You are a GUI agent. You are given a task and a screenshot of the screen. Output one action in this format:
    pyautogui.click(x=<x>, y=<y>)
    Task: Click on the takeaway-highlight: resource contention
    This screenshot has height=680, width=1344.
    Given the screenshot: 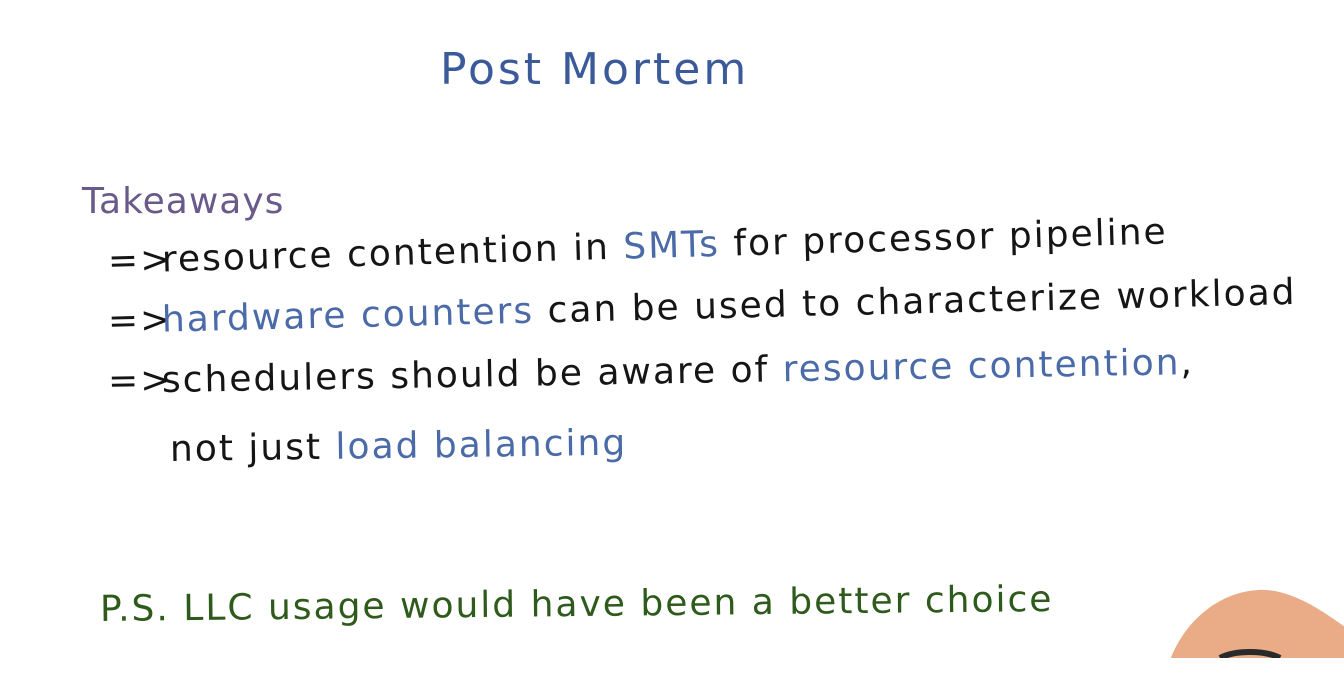 What is the action you would take?
    pyautogui.click(x=981, y=366)
    